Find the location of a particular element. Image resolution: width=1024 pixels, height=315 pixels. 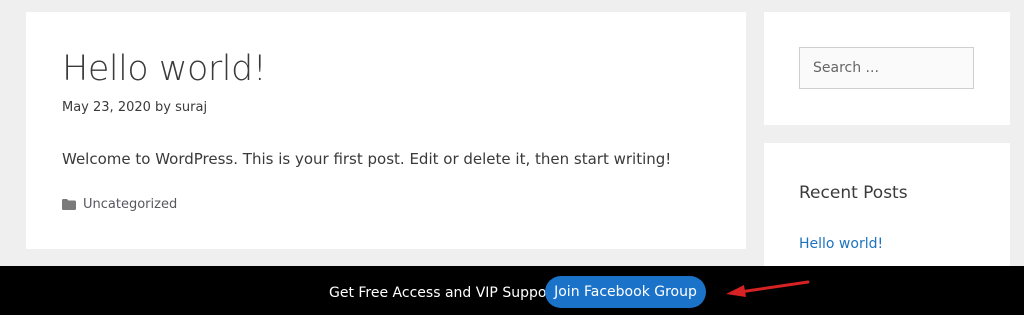

post-footer: Uncategorized is located at coordinates (119, 204).